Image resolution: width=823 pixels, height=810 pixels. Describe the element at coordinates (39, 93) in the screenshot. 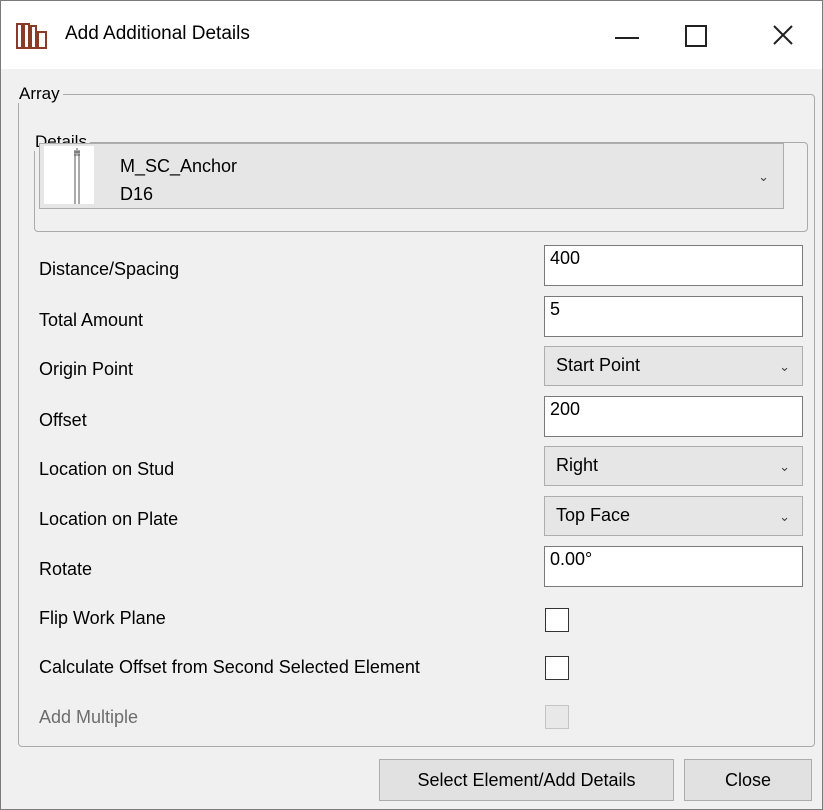

I see `array-legend: Array` at that location.